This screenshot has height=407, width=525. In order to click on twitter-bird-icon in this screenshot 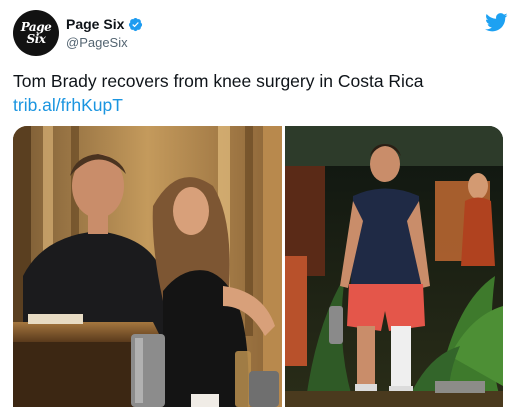, I will do `click(496, 22)`.